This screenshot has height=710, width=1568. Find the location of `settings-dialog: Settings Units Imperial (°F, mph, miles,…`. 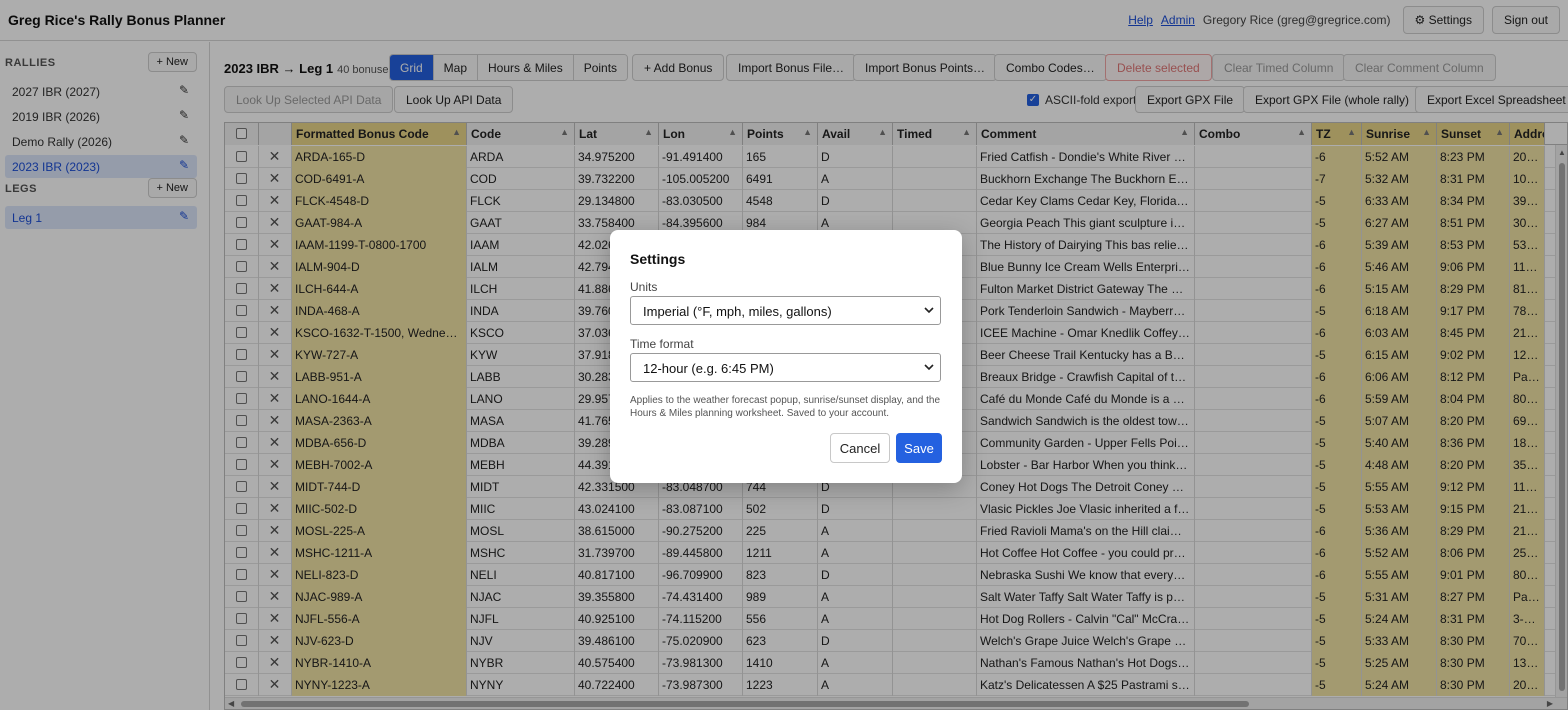

settings-dialog: Settings Units Imperial (°F, mph, miles,… is located at coordinates (786, 356).